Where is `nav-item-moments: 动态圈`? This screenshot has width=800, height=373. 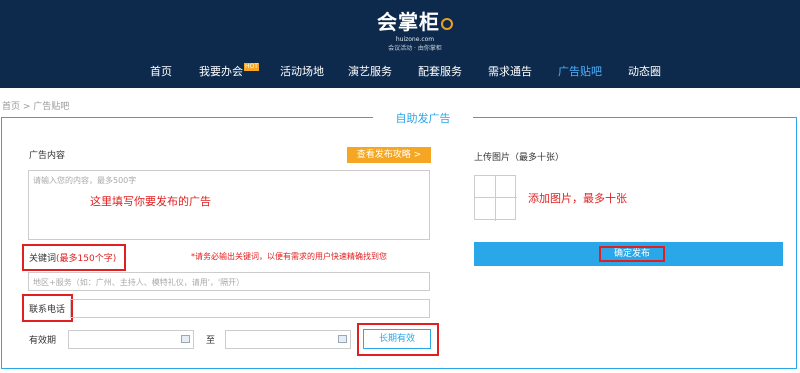 nav-item-moments: 动态圈 is located at coordinates (644, 71).